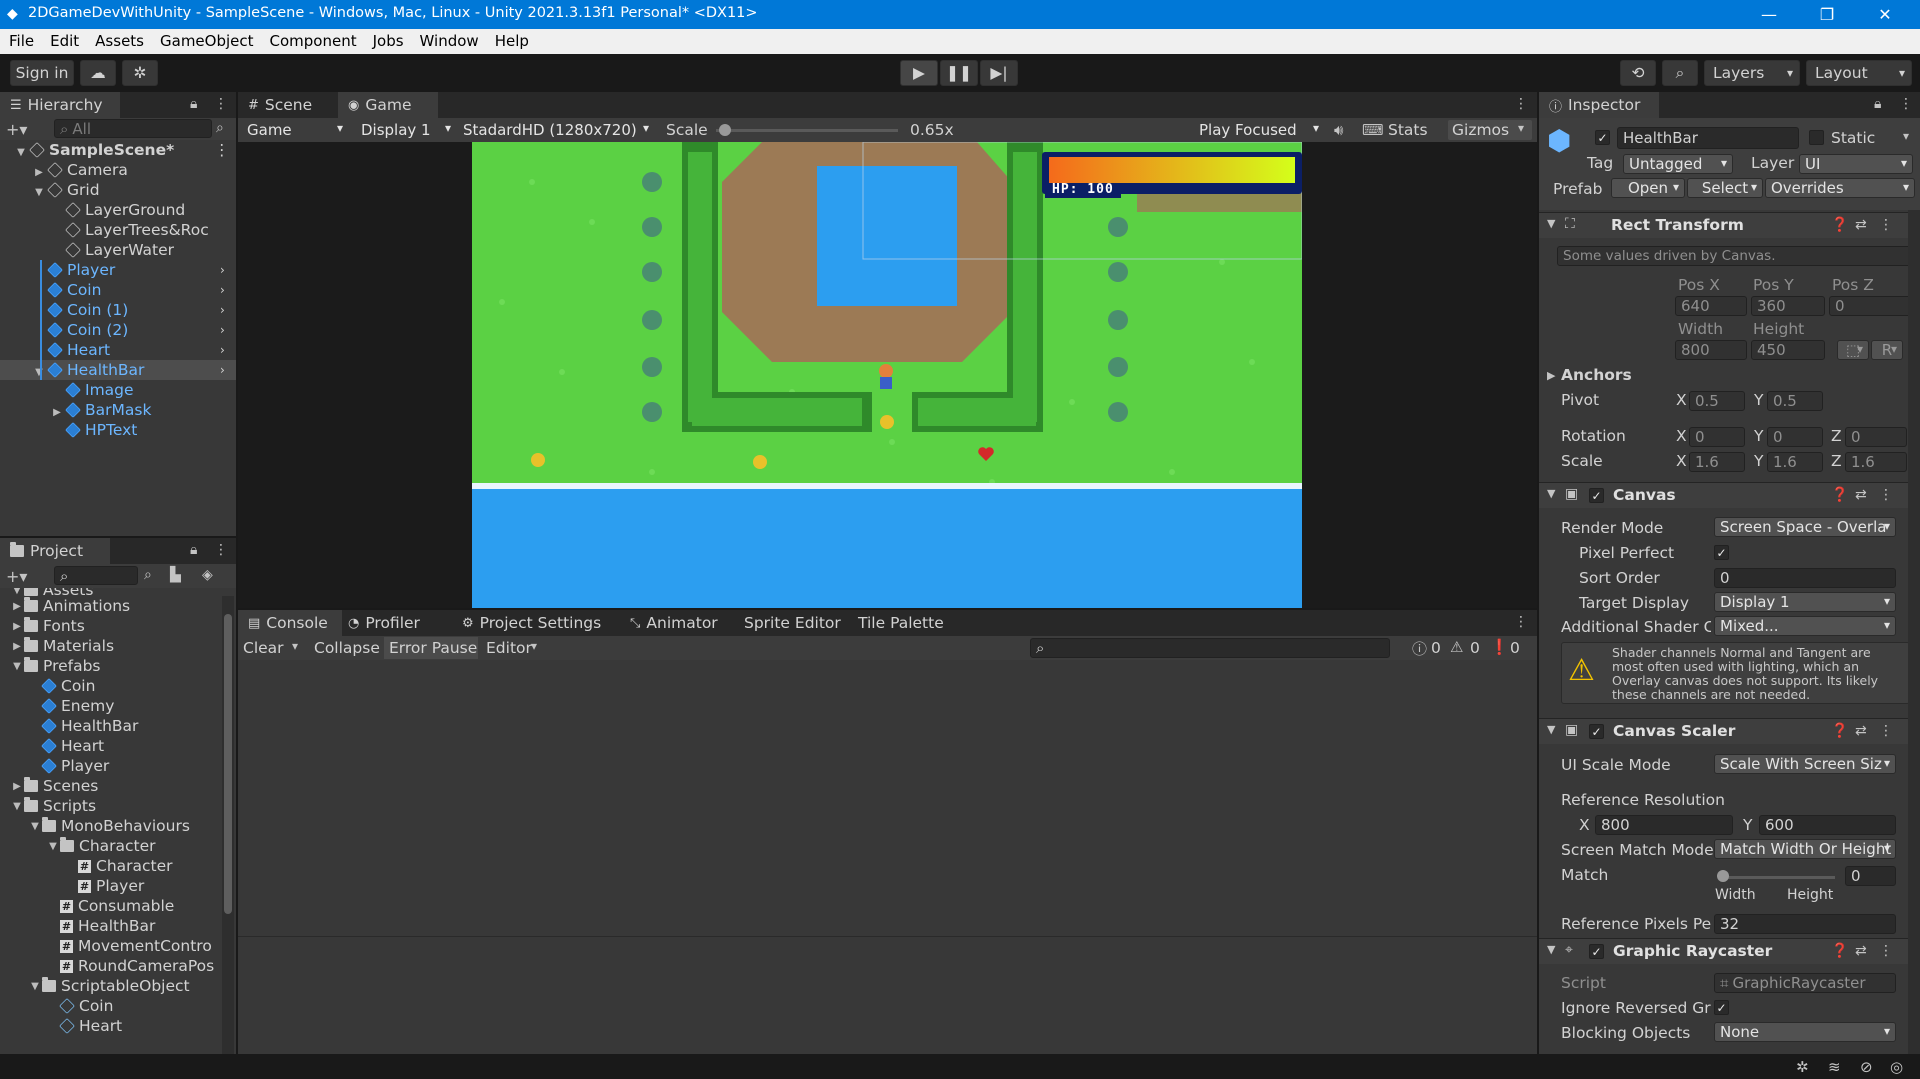 The width and height of the screenshot is (1920, 1079). Describe the element at coordinates (1886, 225) in the screenshot. I see `component-menu-icon: ⋮` at that location.